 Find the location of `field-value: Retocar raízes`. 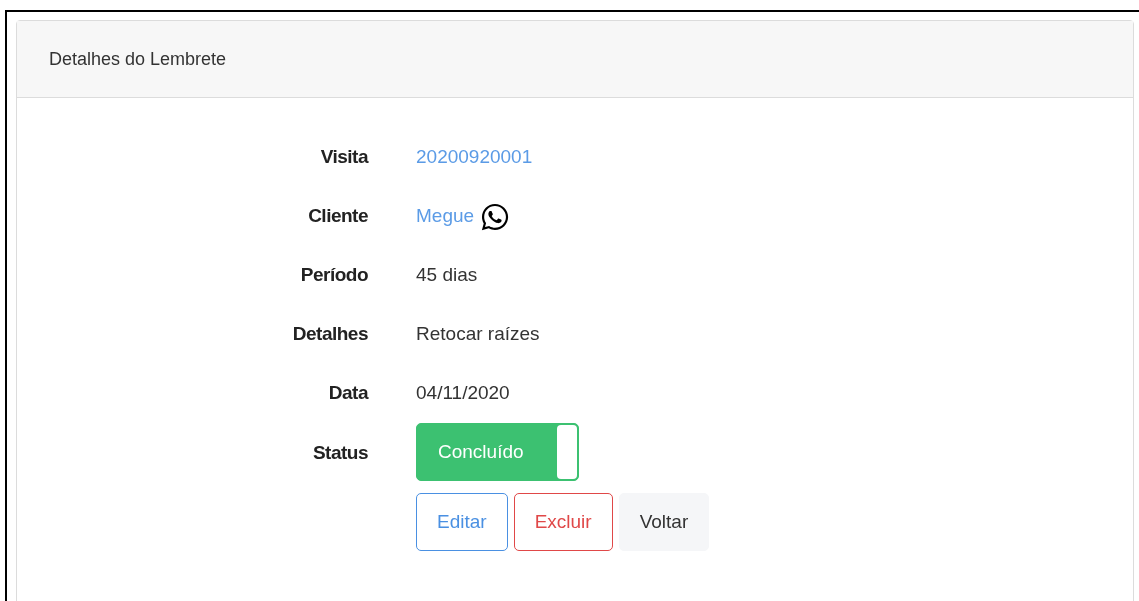

field-value: Retocar raízes is located at coordinates (478, 334).